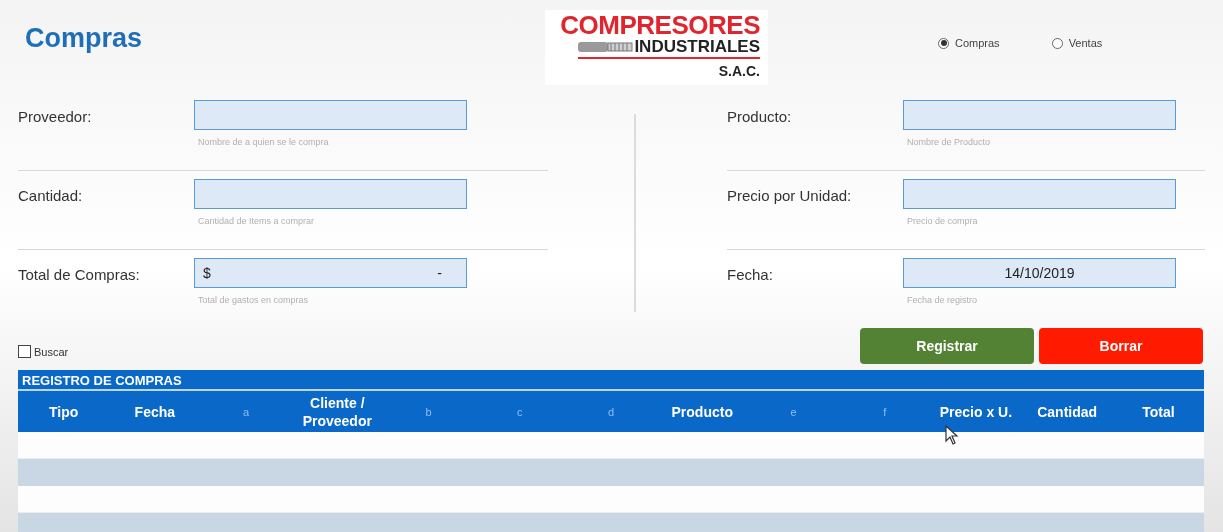  Describe the element at coordinates (79, 275) in the screenshot. I see `field-label: Total de Compras:` at that location.